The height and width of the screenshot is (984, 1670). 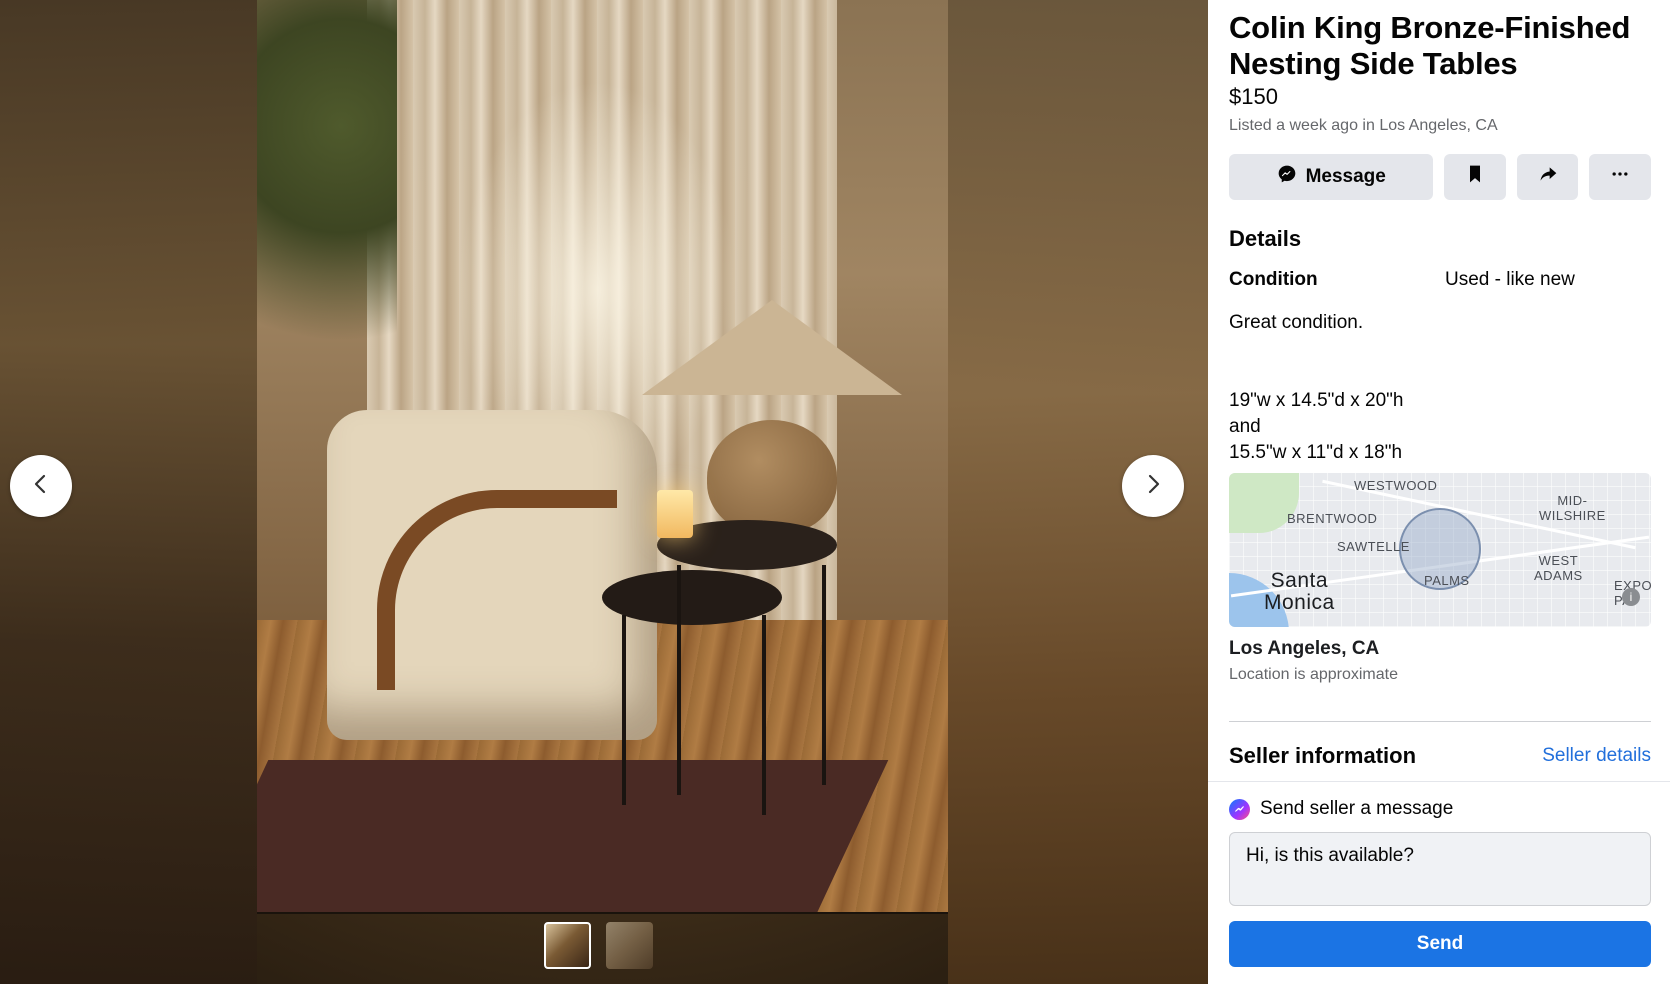 What do you see at coordinates (1373, 546) in the screenshot?
I see `map-label-sawtelle: SAWTELLE` at bounding box center [1373, 546].